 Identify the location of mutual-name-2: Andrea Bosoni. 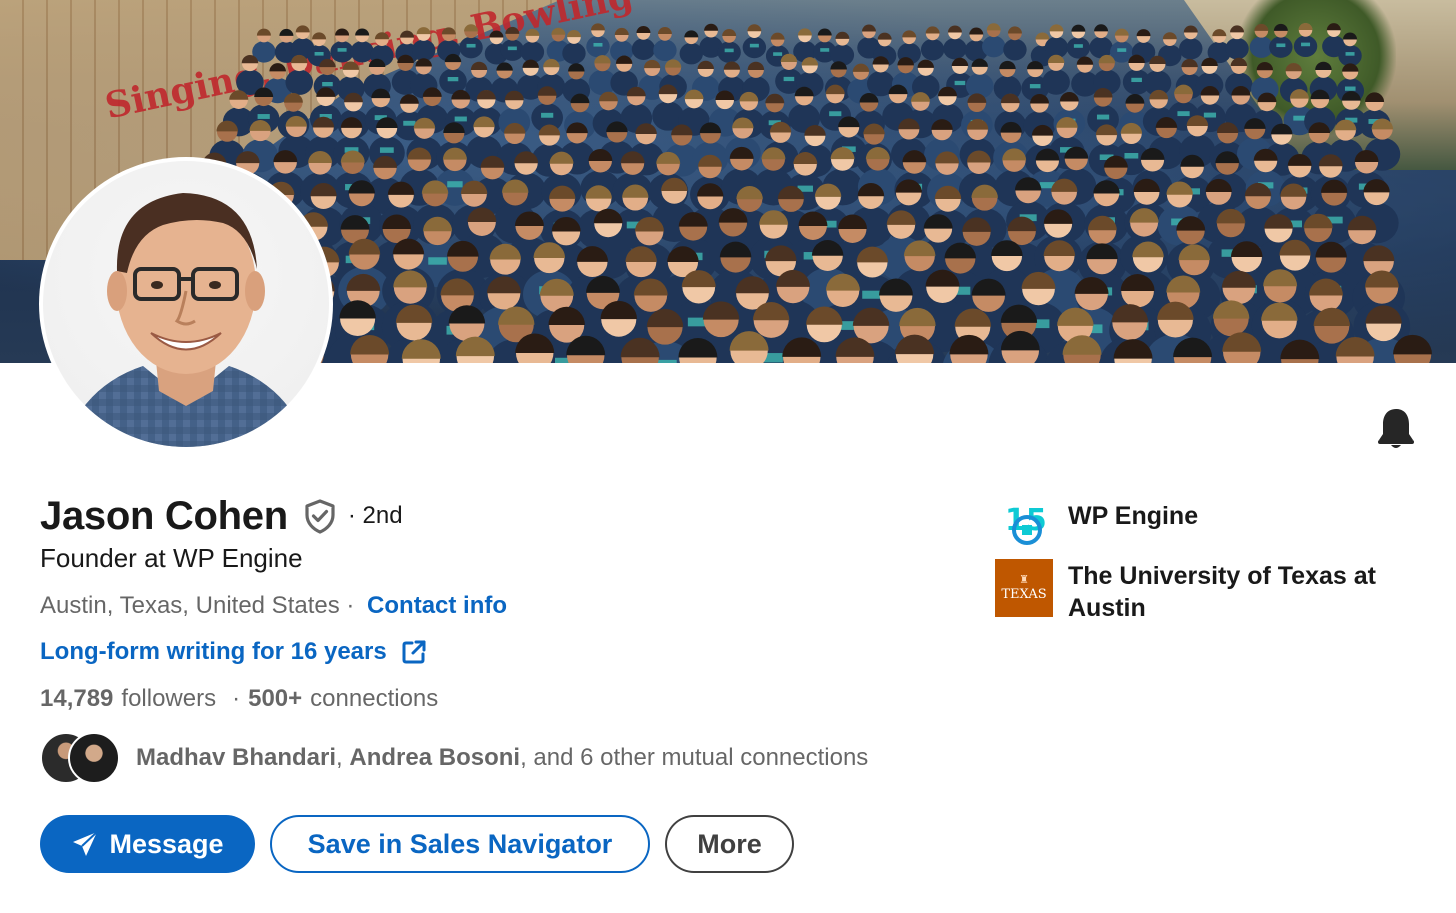
(435, 757).